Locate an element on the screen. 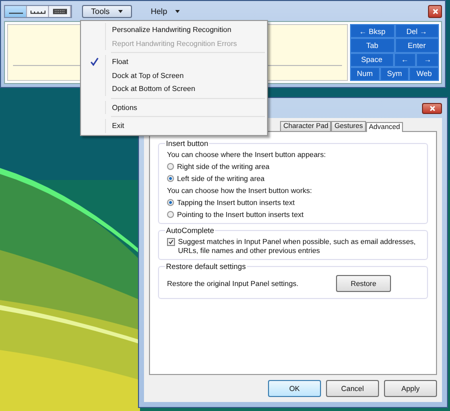  menu-button: Help is located at coordinates (166, 11).